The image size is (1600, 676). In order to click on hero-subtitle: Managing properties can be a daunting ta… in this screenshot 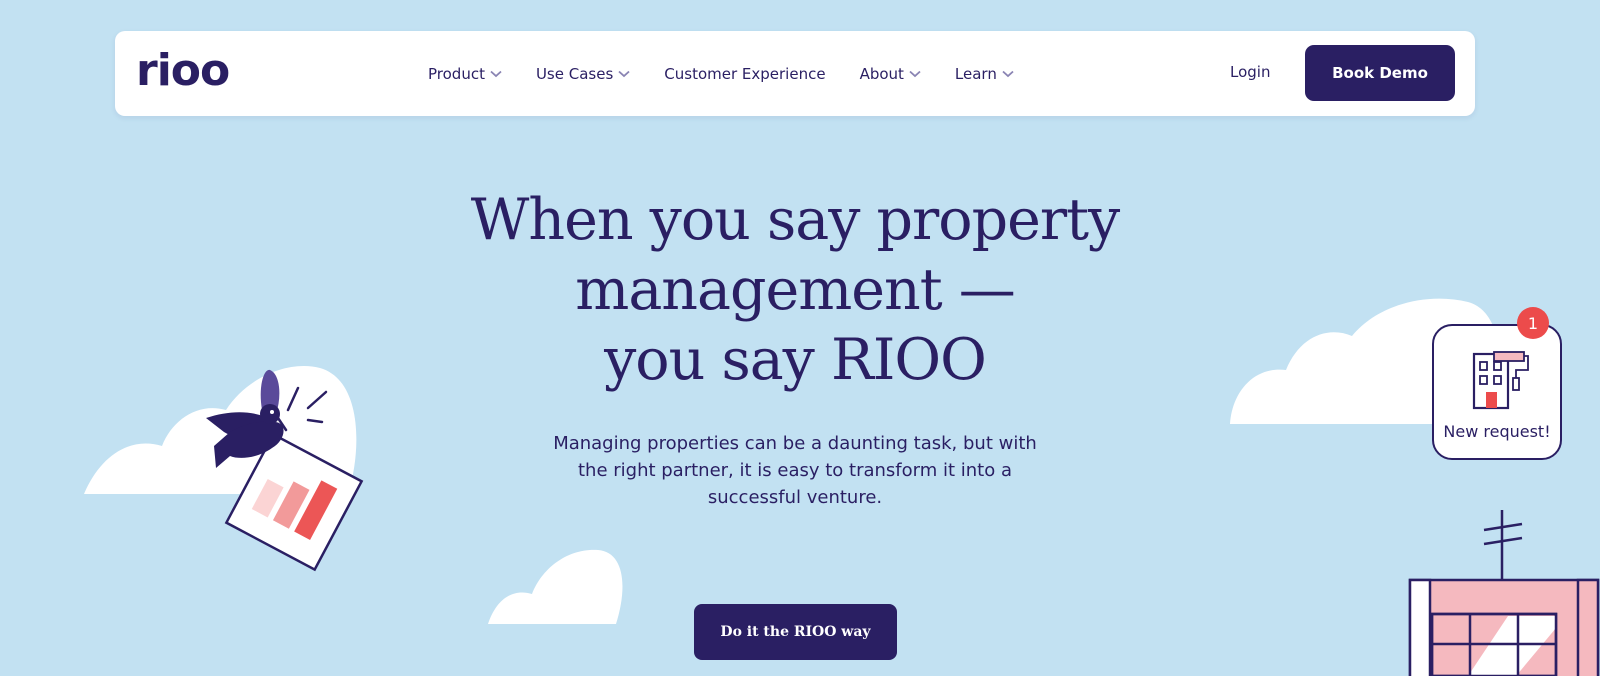, I will do `click(795, 470)`.